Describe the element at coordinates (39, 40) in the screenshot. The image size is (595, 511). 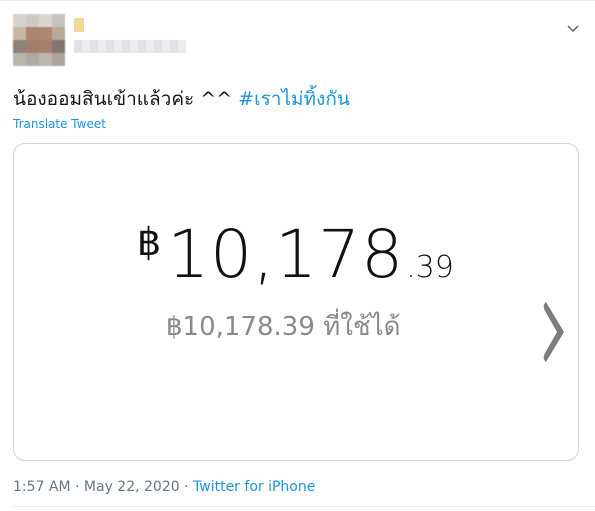
I see `avatar` at that location.